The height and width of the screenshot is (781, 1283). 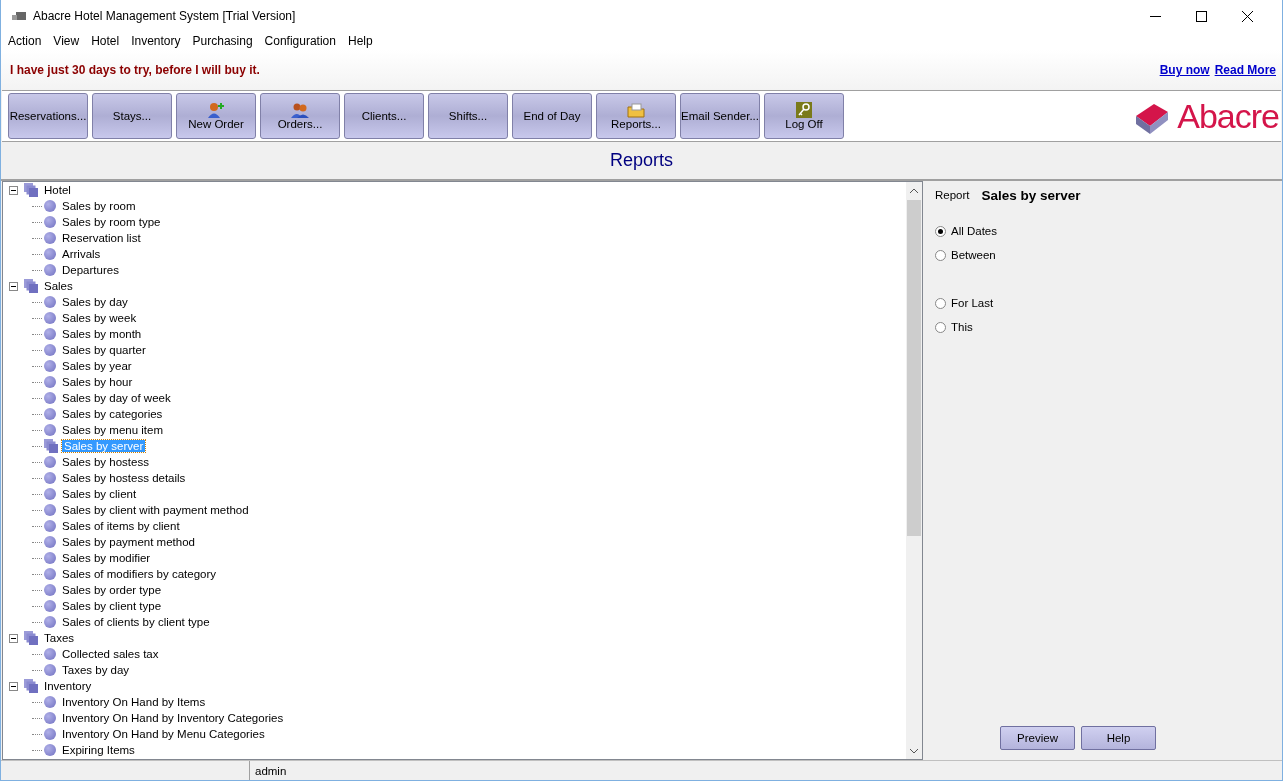 What do you see at coordinates (914, 470) in the screenshot?
I see `scrollbar` at bounding box center [914, 470].